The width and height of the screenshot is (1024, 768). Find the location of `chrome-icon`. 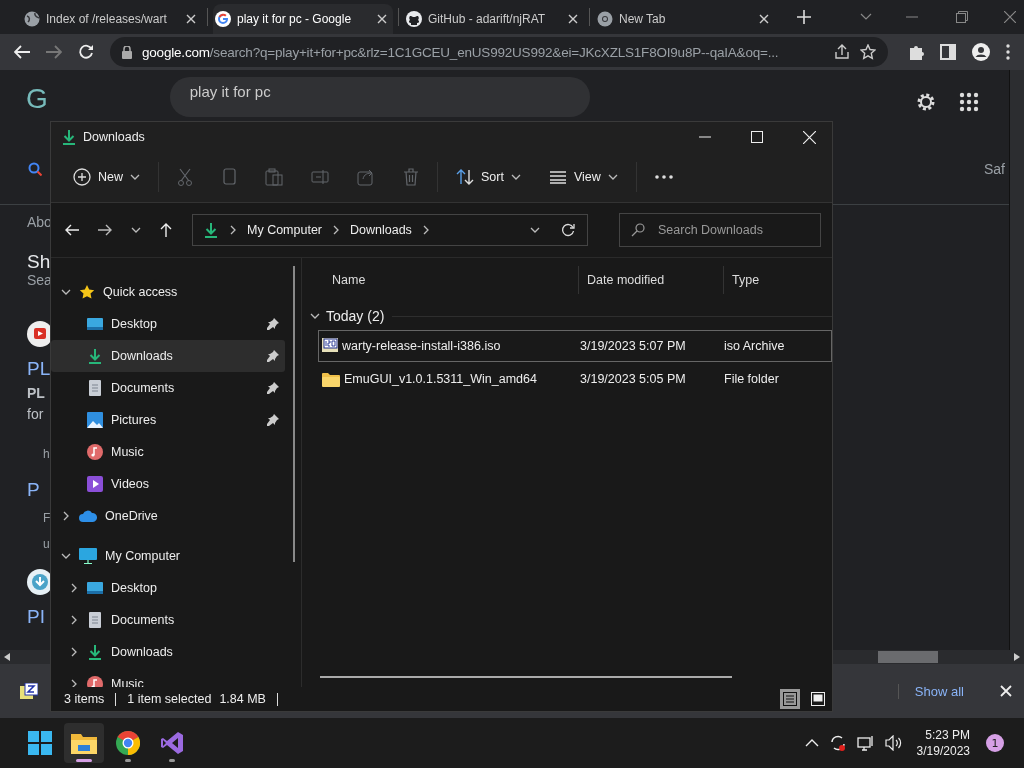

chrome-icon is located at coordinates (128, 743).